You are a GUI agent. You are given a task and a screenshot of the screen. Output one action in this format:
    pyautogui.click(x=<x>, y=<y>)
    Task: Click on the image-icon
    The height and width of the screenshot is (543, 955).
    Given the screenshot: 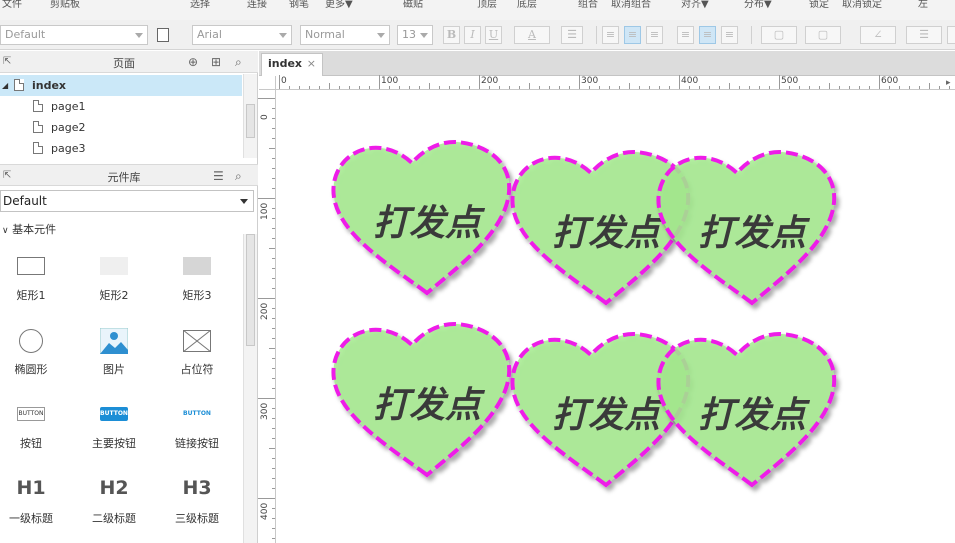 What is the action you would take?
    pyautogui.click(x=114, y=341)
    